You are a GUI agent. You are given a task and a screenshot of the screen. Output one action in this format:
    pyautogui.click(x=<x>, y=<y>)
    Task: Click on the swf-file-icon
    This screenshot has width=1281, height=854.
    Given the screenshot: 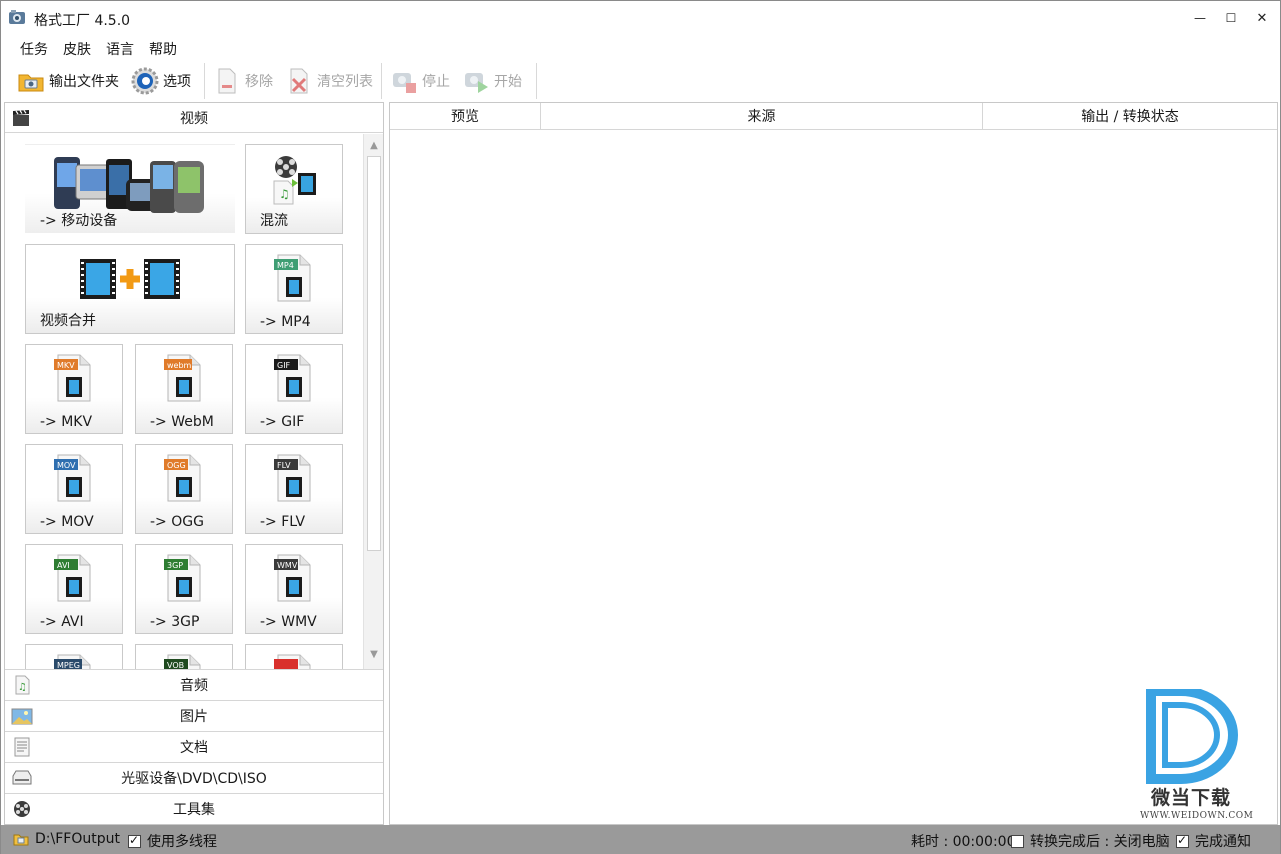 What is the action you would take?
    pyautogui.click(x=292, y=661)
    